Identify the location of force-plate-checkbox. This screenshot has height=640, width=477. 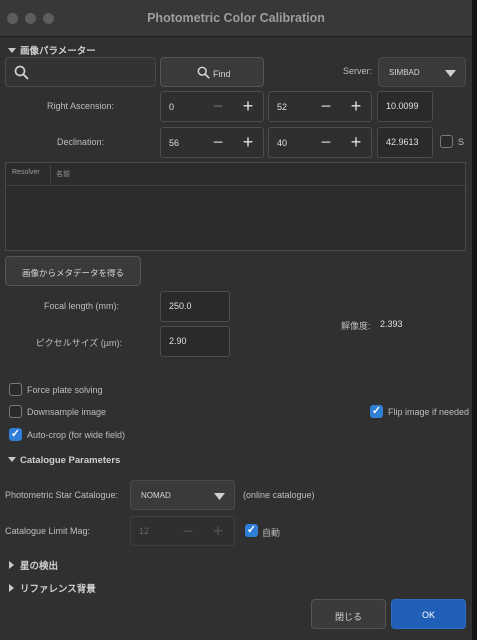
(15, 389).